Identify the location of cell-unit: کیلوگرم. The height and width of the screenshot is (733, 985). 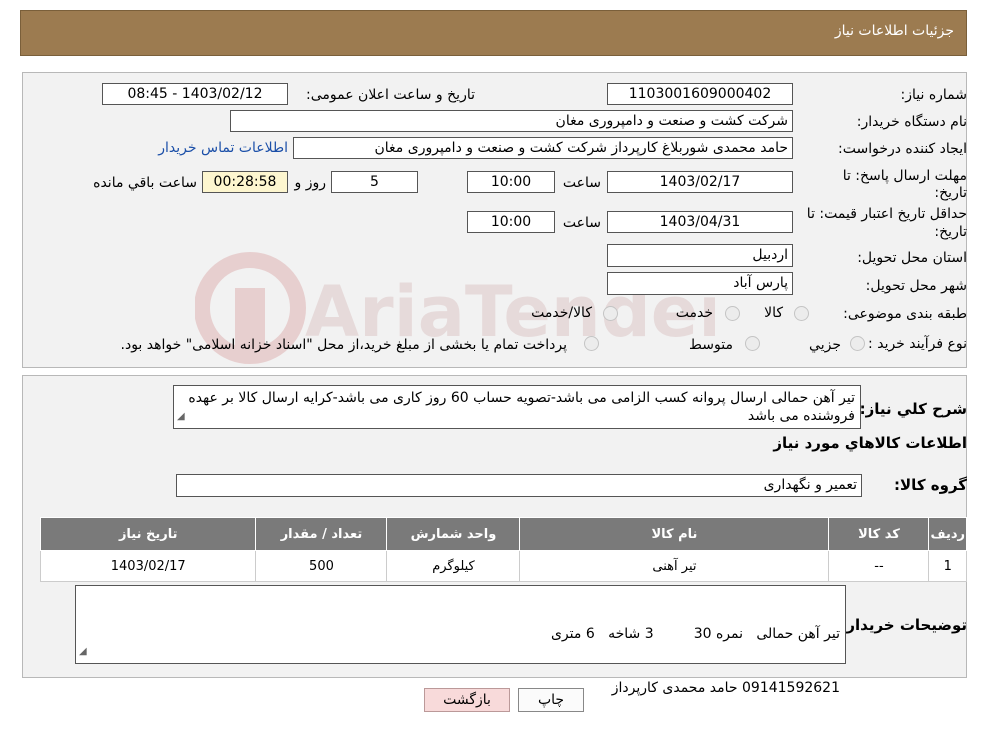
(453, 566).